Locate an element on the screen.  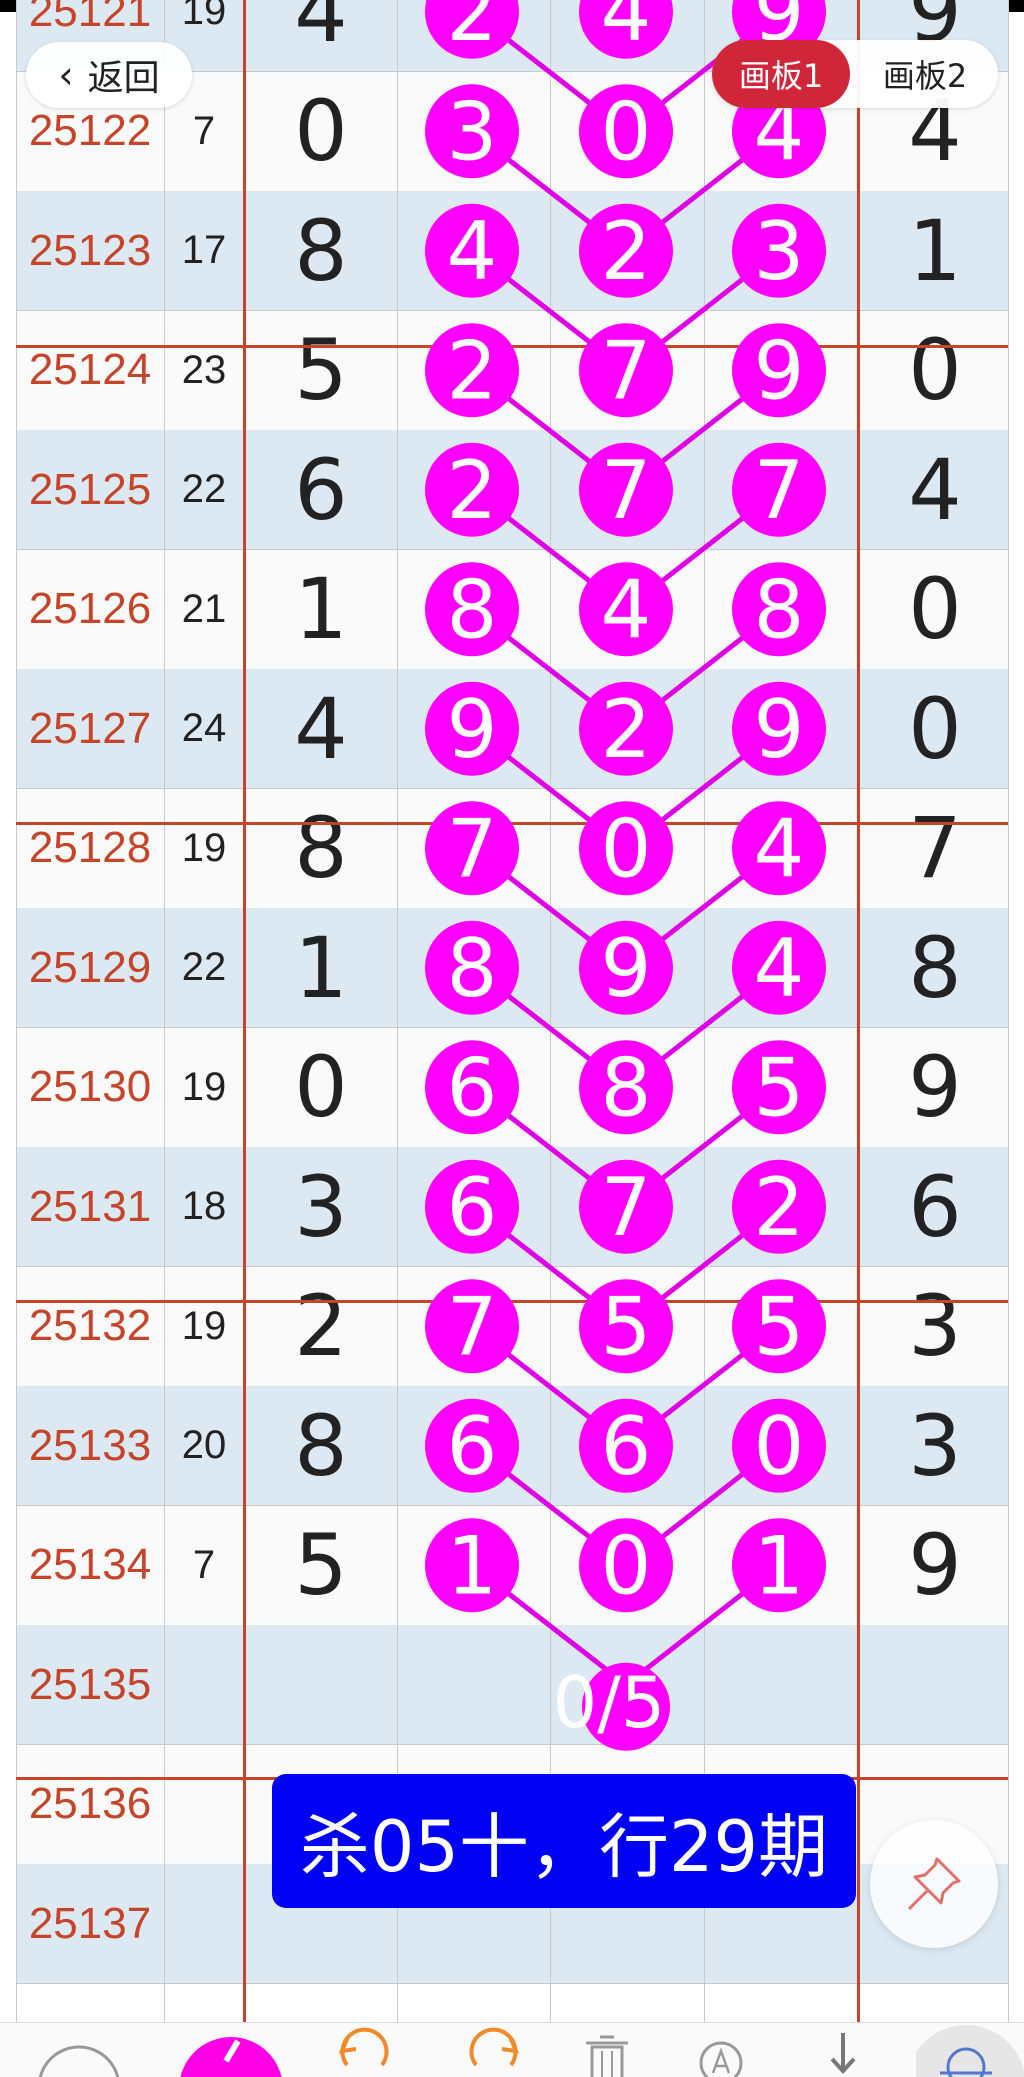
sum-value: 21 is located at coordinates (204, 608).